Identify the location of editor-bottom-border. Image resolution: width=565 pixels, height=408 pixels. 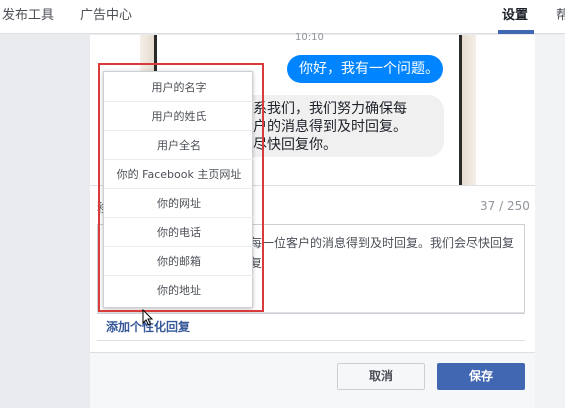
(311, 340).